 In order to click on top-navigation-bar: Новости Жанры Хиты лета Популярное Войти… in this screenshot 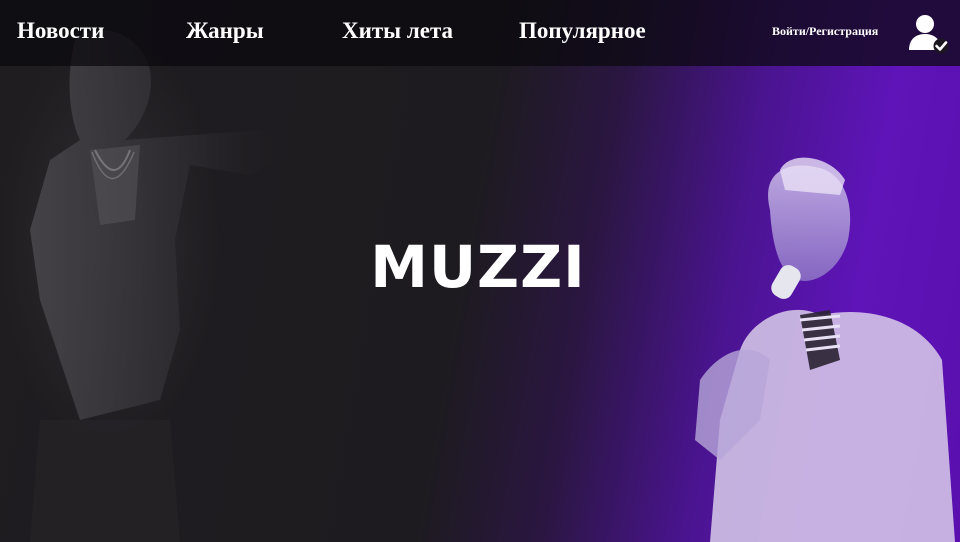, I will do `click(480, 33)`.